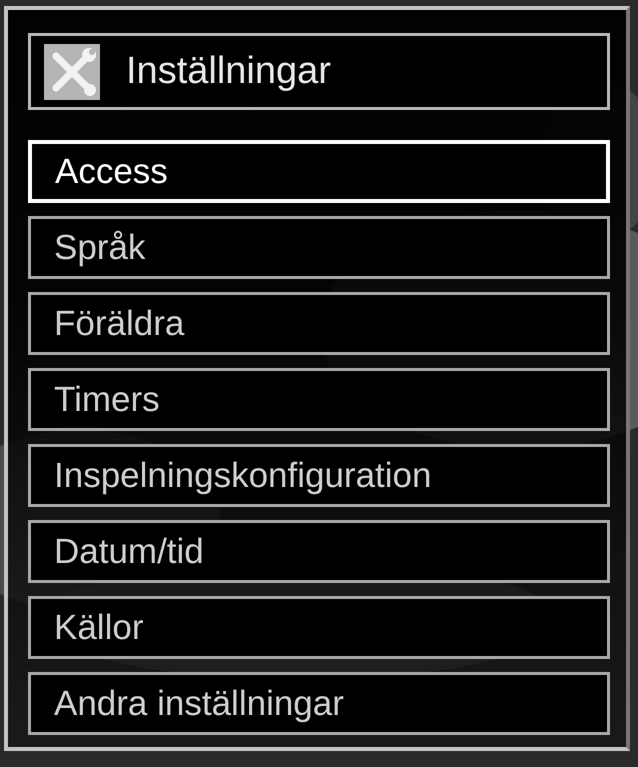 Image resolution: width=638 pixels, height=767 pixels. Describe the element at coordinates (319, 323) in the screenshot. I see `menu-item: Föräldra` at that location.